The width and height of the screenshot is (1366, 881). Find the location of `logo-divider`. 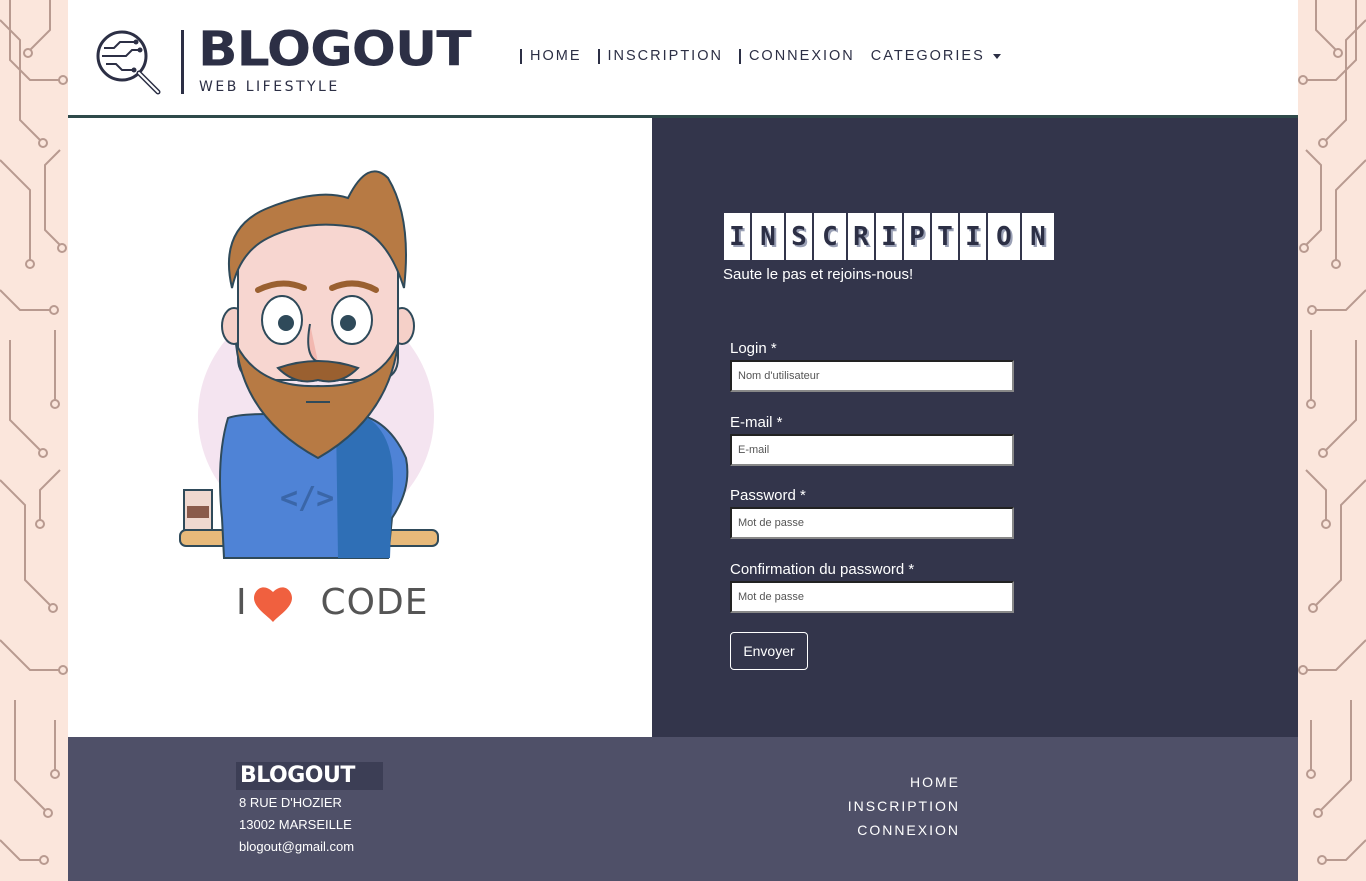

logo-divider is located at coordinates (182, 62).